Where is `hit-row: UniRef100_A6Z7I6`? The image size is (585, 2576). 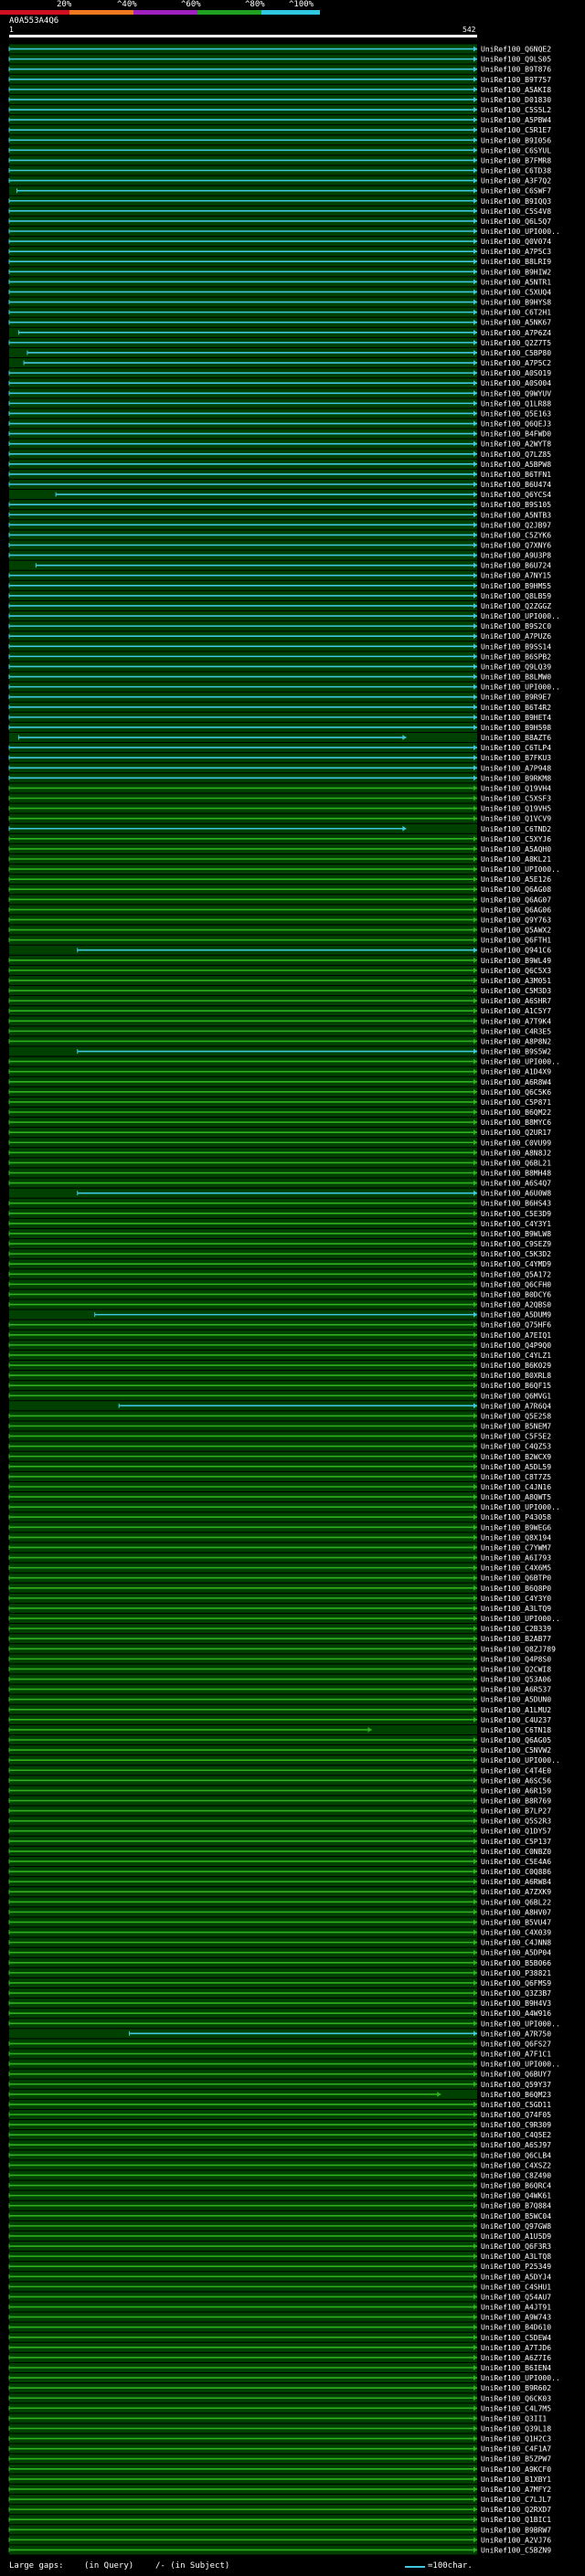
hit-row: UniRef100_A6Z7I6 is located at coordinates (280, 2357).